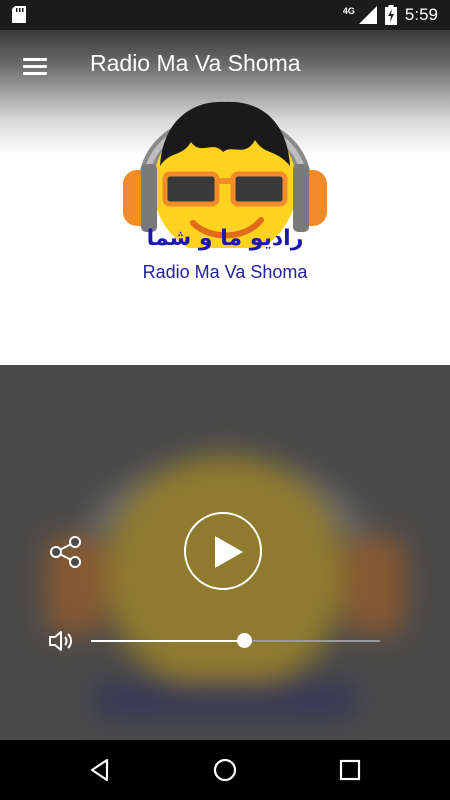 This screenshot has height=800, width=450. Describe the element at coordinates (225, 174) in the screenshot. I see `radio-logo` at that location.